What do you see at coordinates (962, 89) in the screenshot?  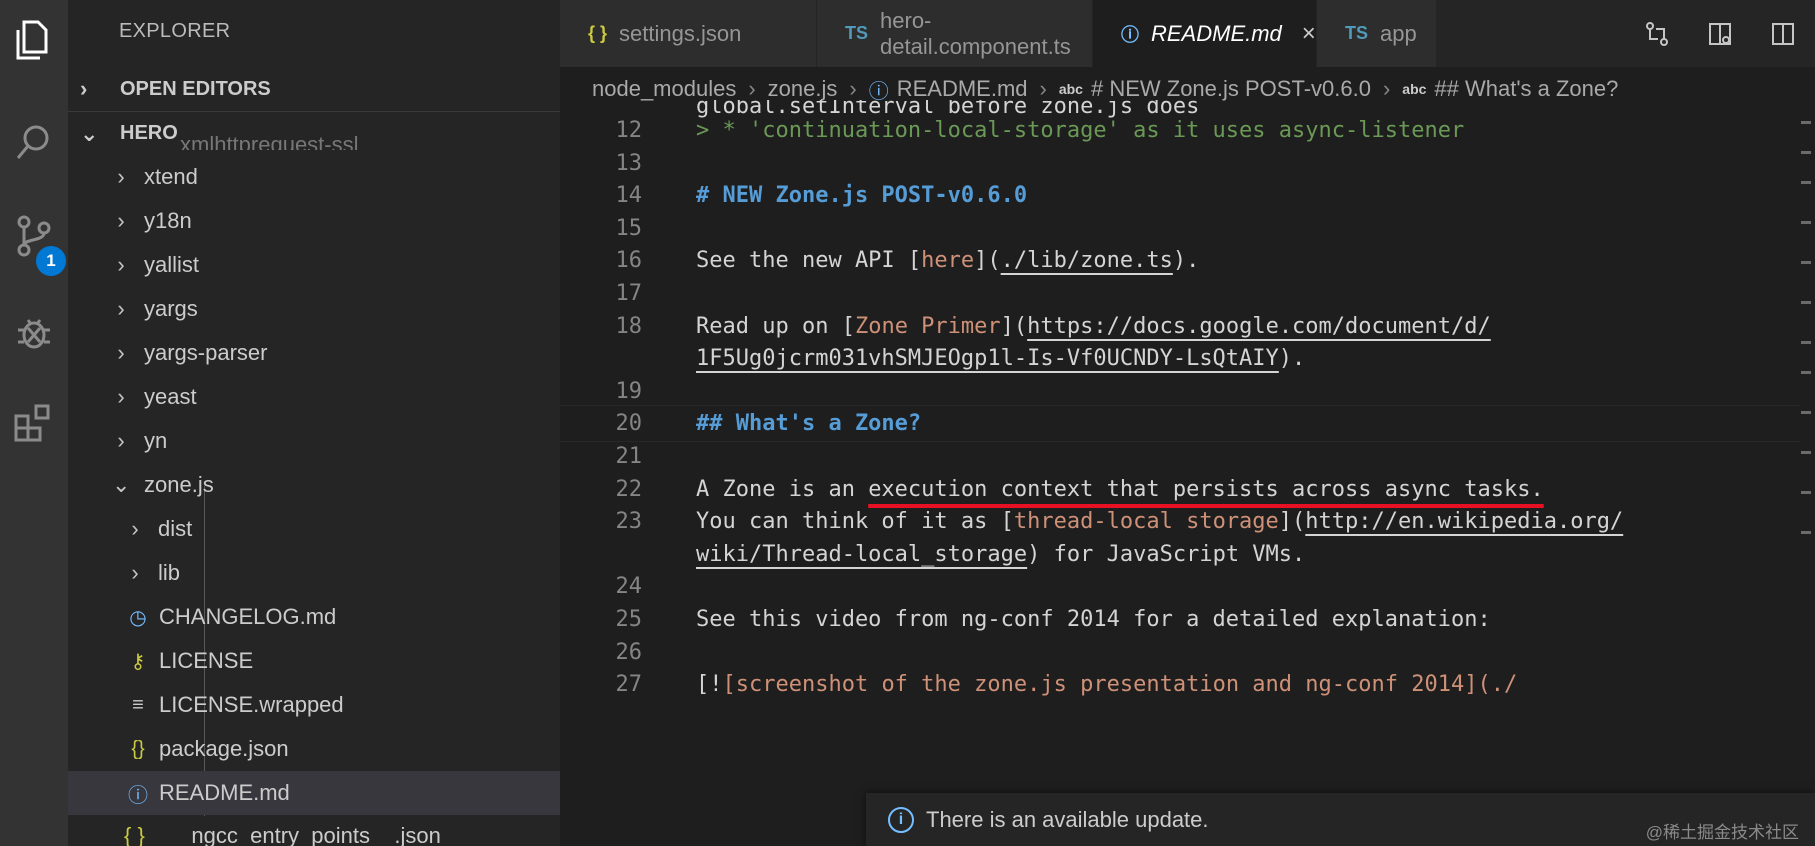 I see `breadcrumb-item: README.md` at bounding box center [962, 89].